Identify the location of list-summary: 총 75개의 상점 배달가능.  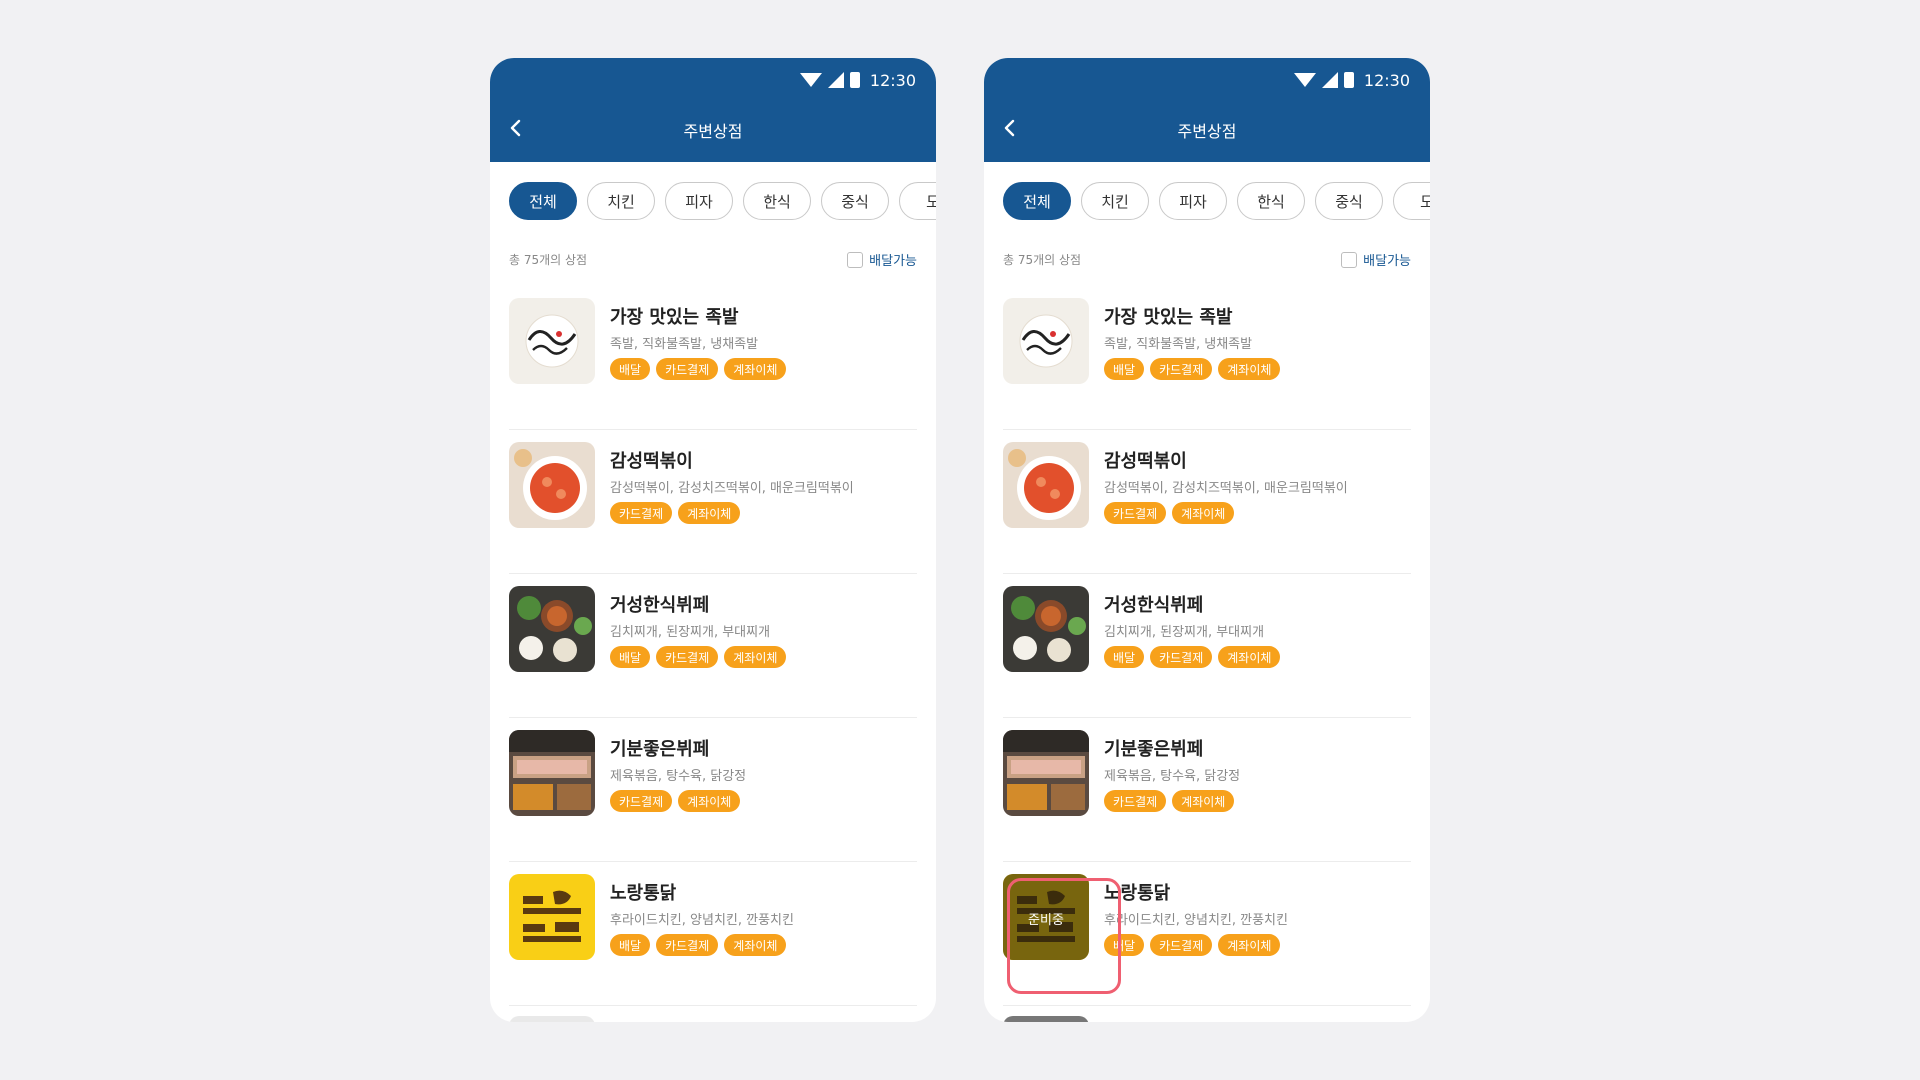
(713, 259).